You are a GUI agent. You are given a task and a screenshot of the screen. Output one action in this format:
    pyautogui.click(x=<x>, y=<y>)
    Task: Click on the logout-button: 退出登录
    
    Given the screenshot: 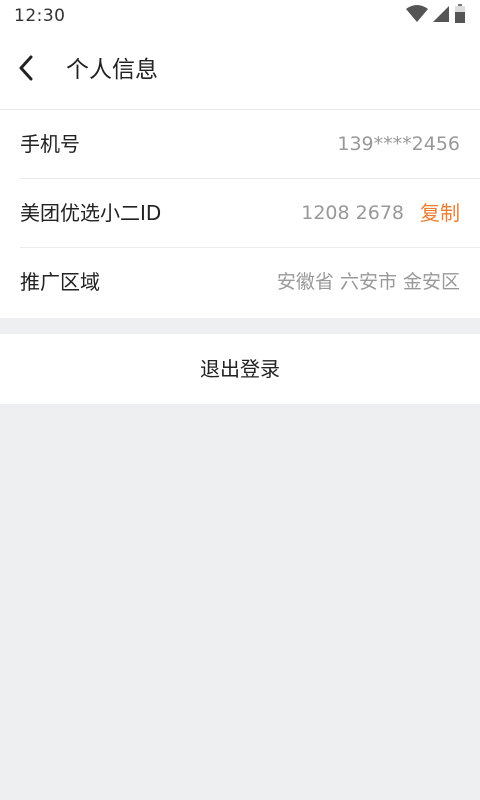 What is the action you would take?
    pyautogui.click(x=240, y=369)
    